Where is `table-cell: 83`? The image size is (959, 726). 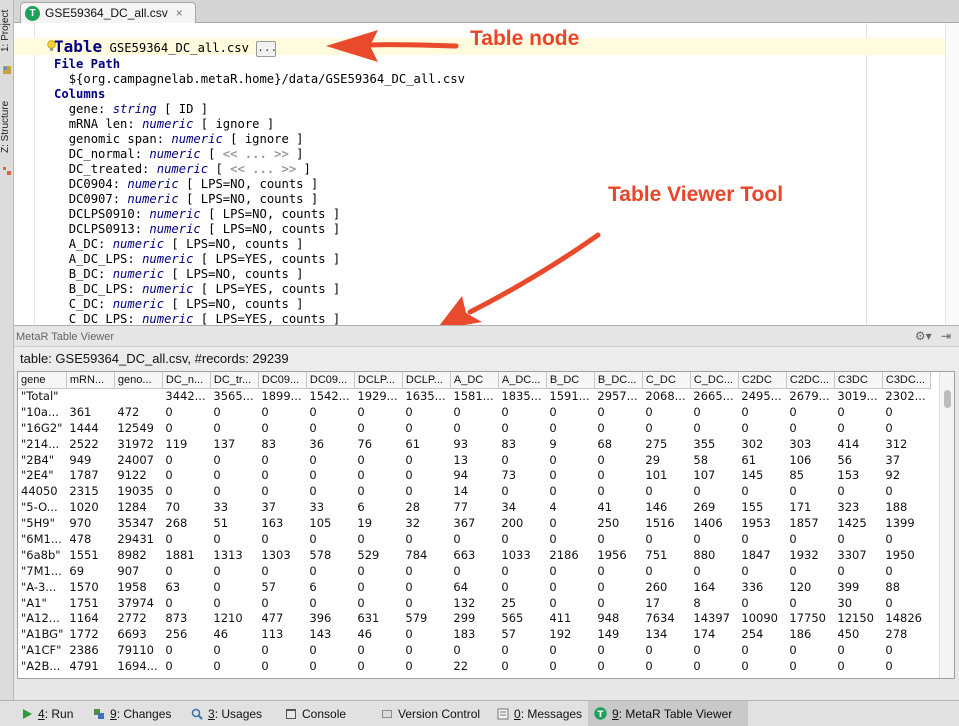
table-cell: 83 is located at coordinates (269, 443).